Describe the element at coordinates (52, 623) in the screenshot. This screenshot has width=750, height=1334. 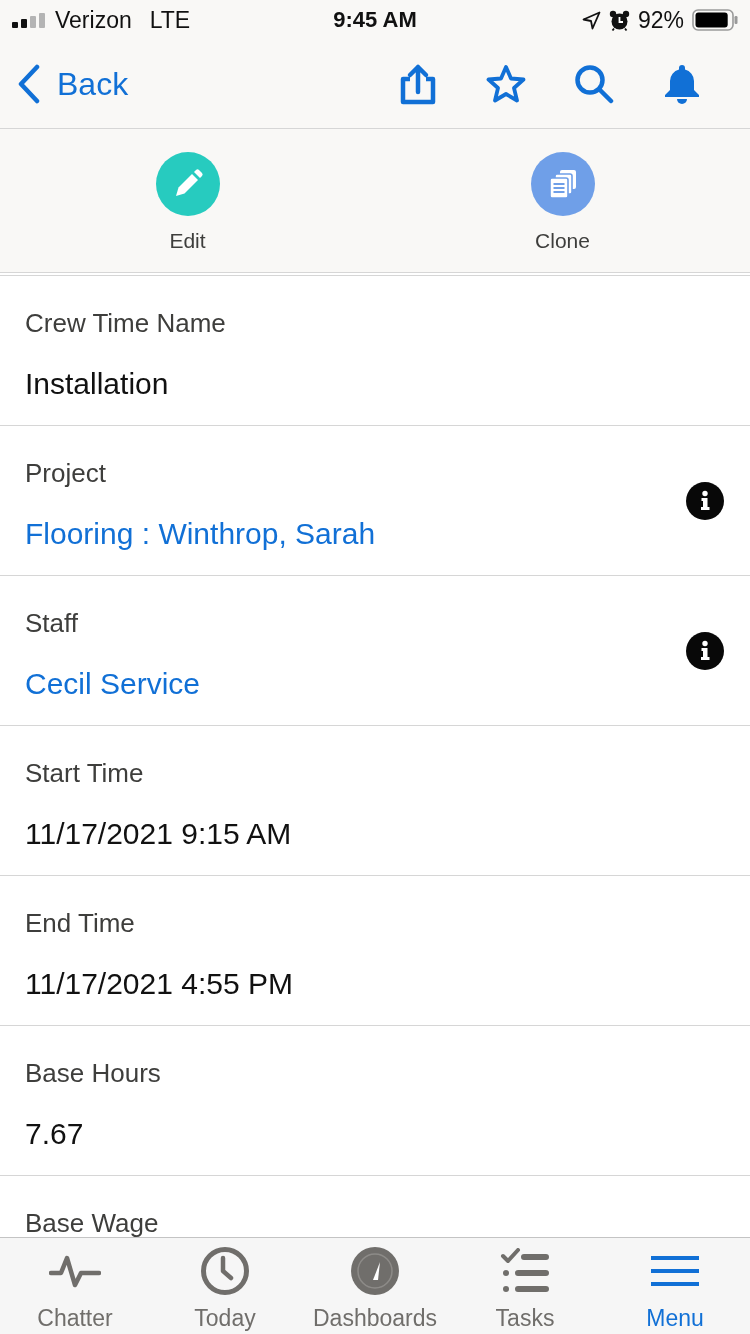
I see `field-label: Staff` at that location.